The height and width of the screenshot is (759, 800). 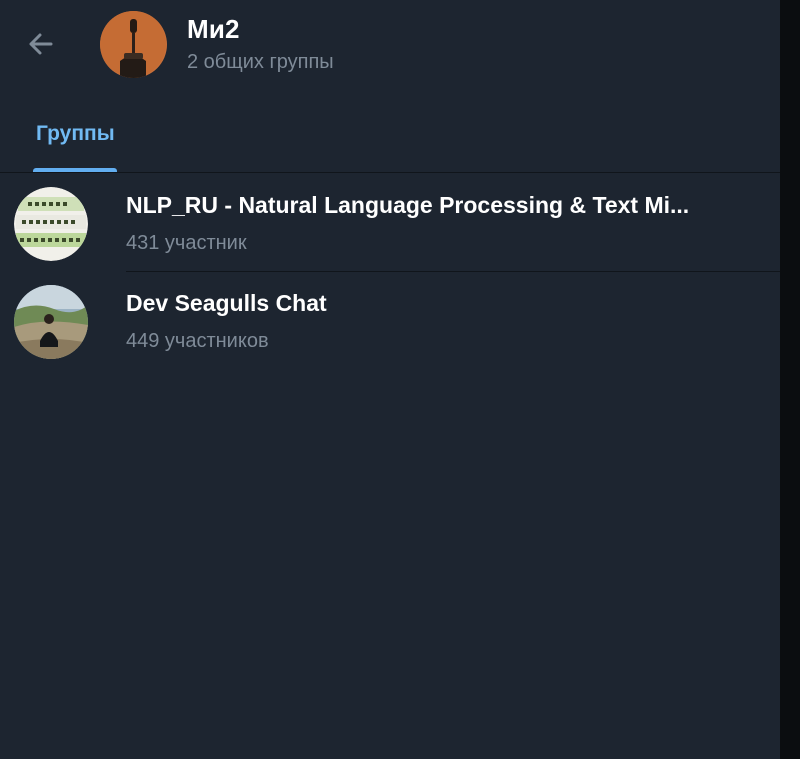 I want to click on member-count: 449 участников, so click(x=197, y=341).